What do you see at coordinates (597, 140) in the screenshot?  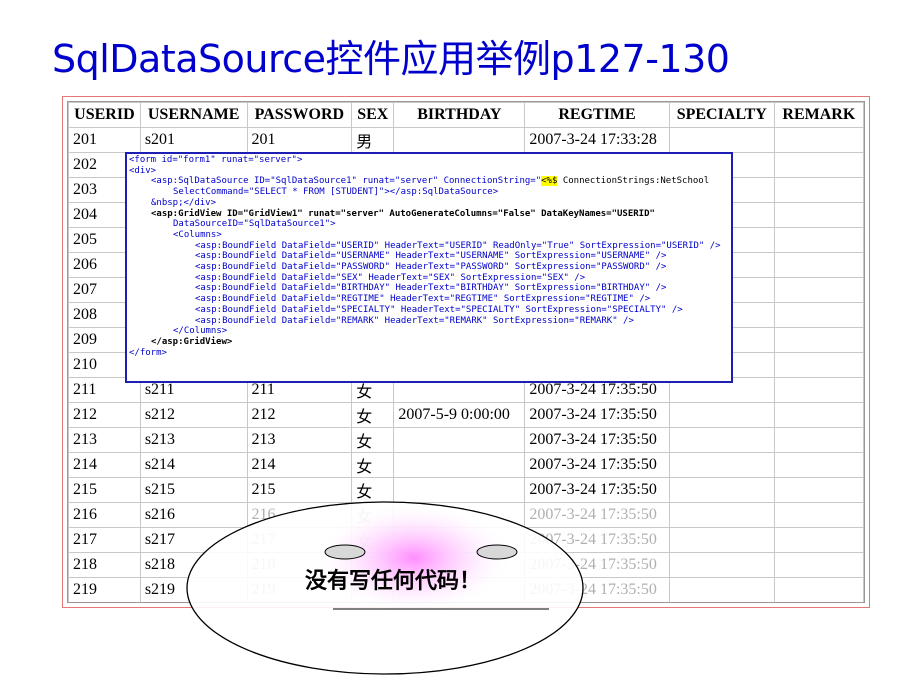 I see `grid-cell-regtime: 2007-3-24 17:33:28` at bounding box center [597, 140].